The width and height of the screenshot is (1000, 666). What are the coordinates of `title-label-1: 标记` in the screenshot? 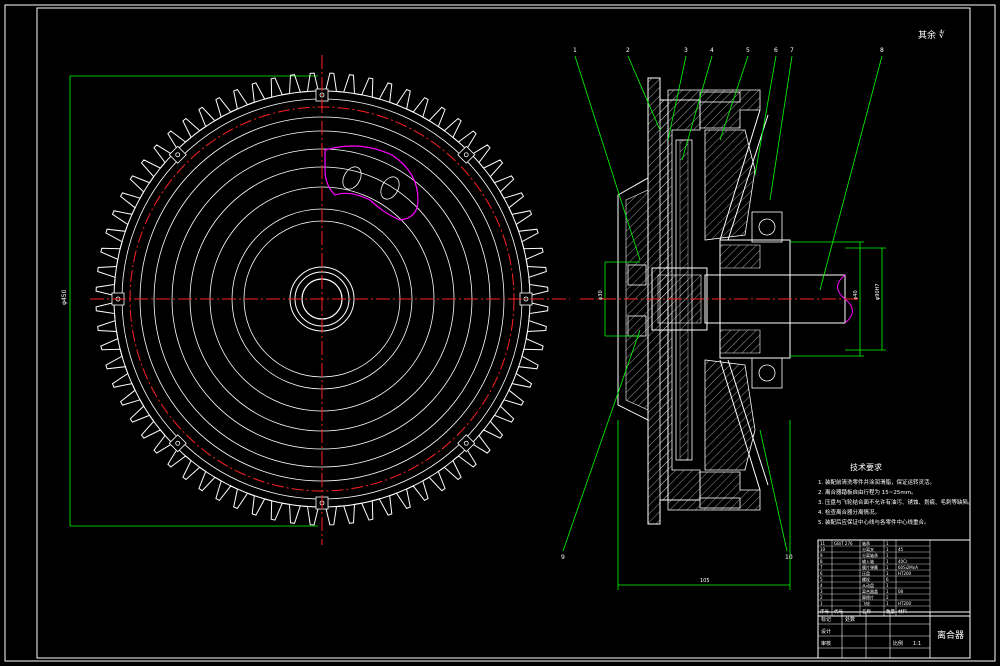 It's located at (826, 619).